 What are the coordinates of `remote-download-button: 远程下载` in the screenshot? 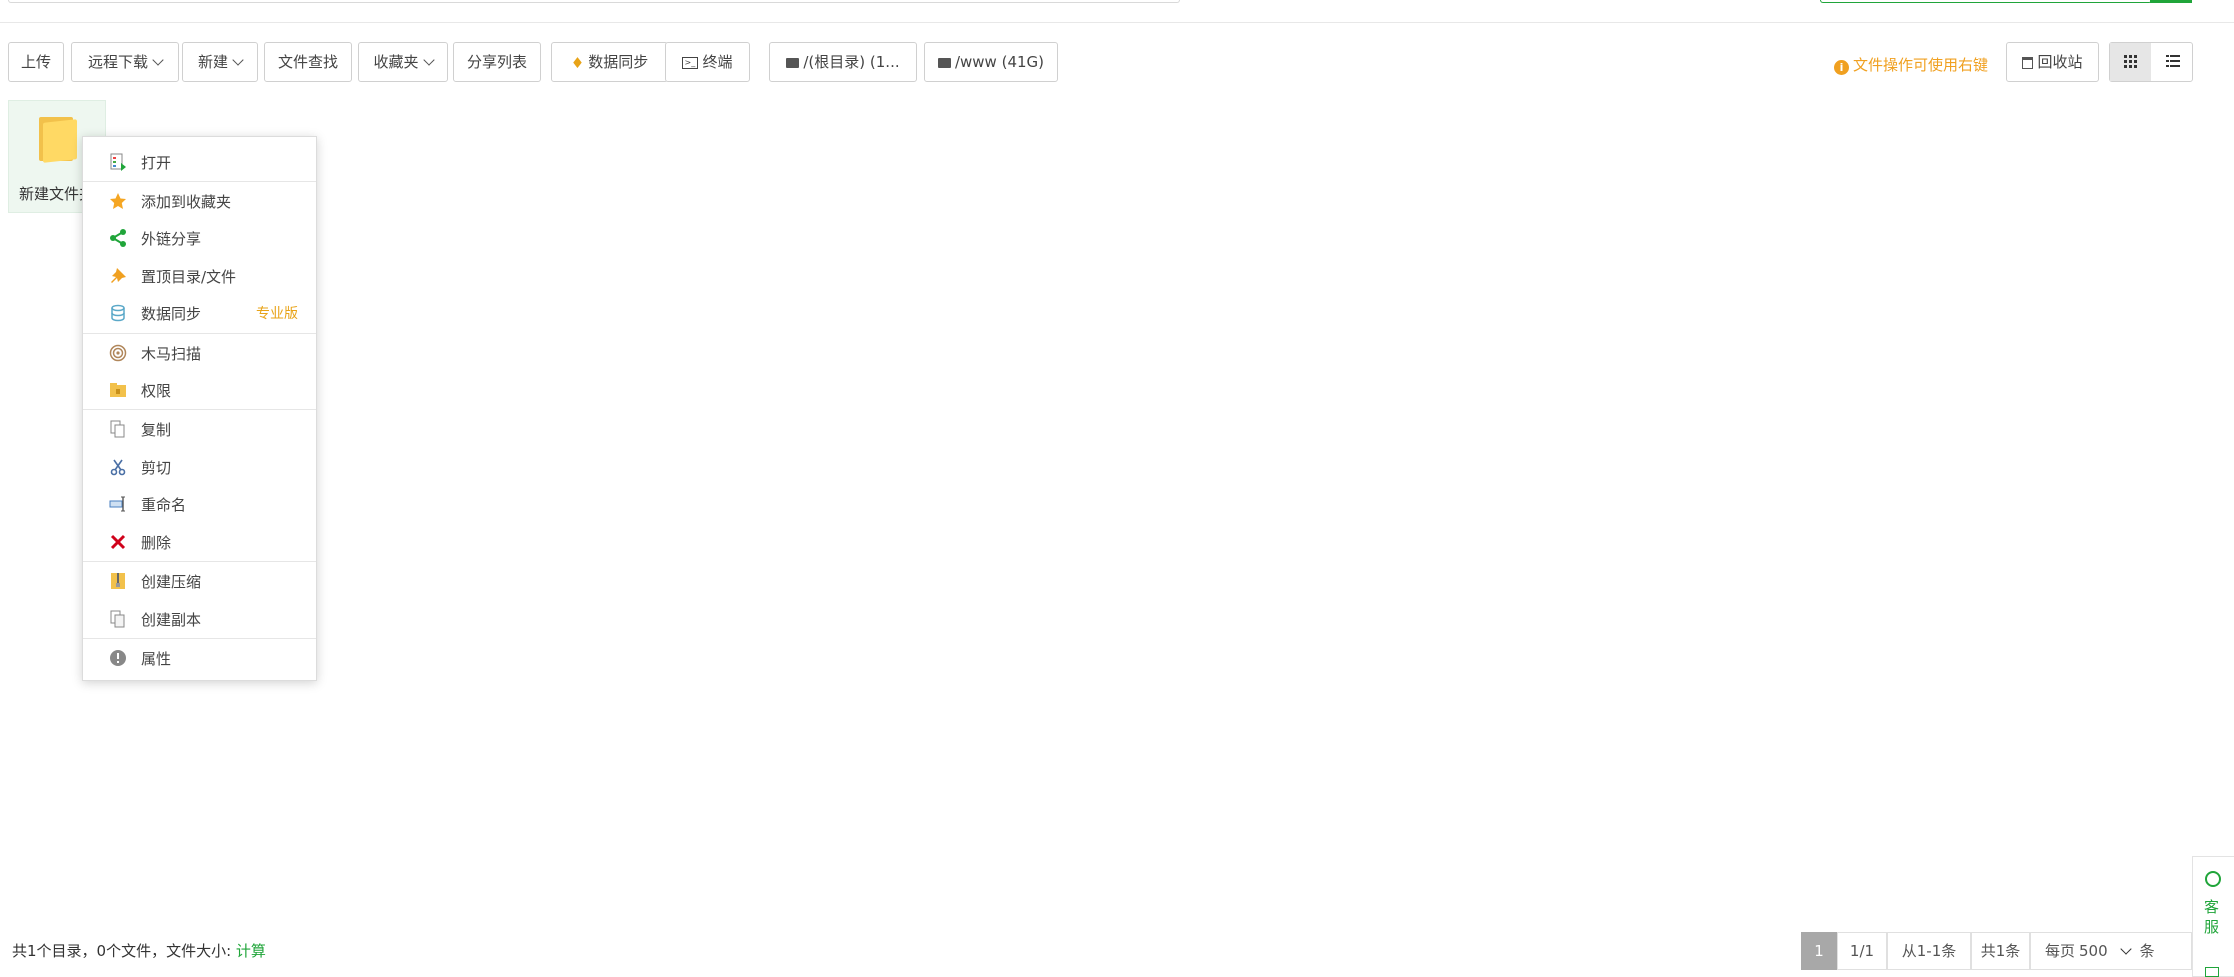 It's located at (125, 62).